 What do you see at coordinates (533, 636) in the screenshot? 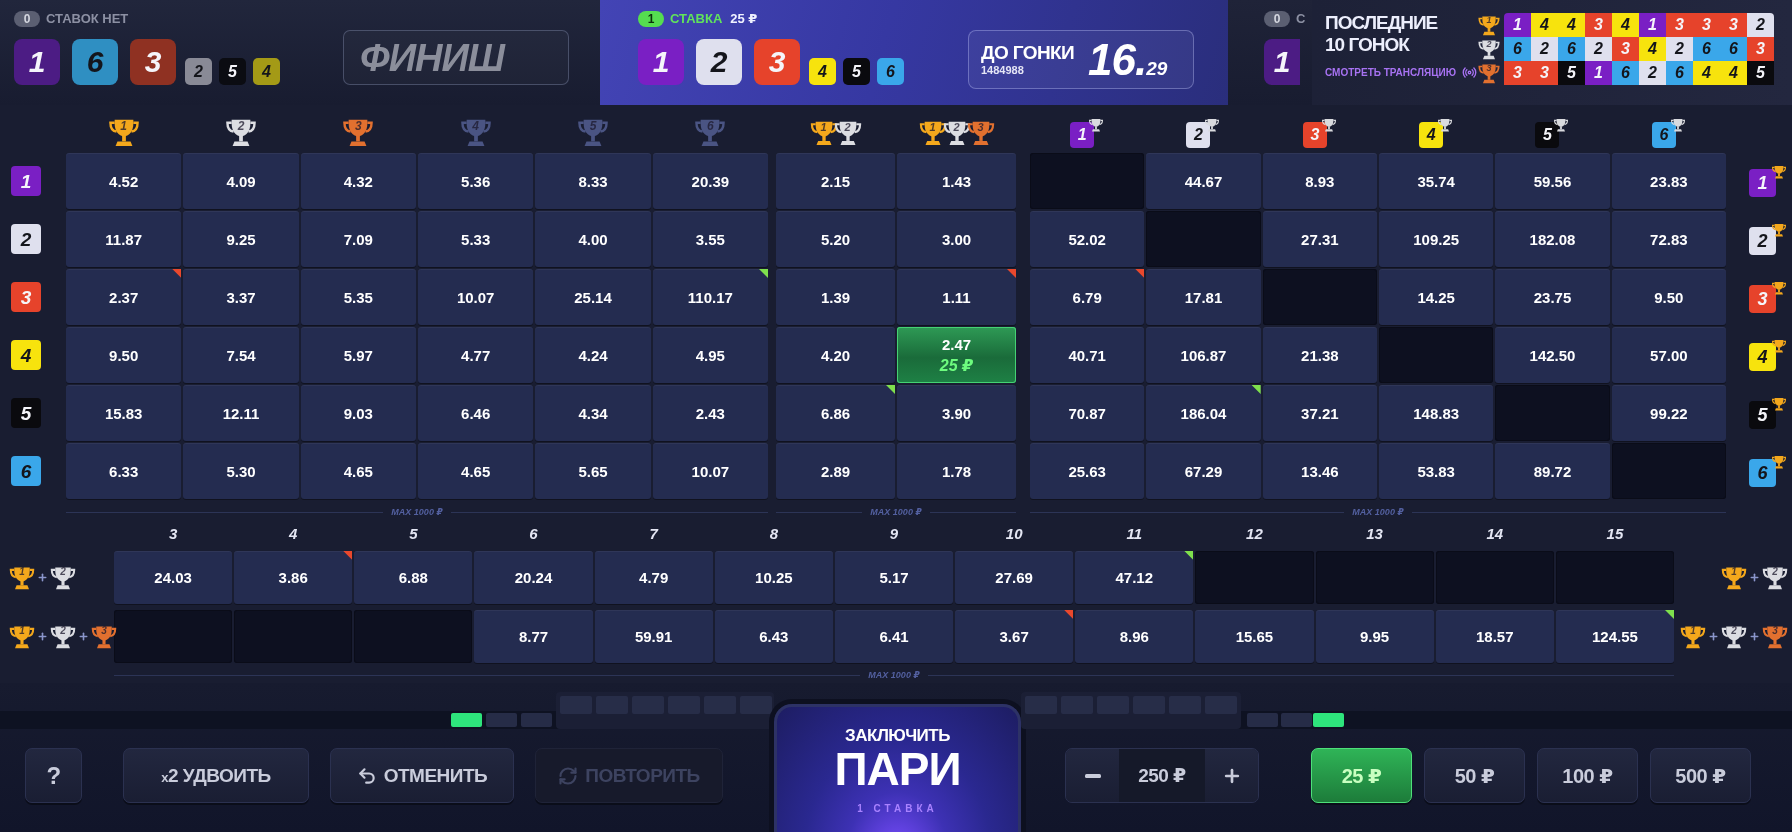
I see `odds-cell: 8.77` at bounding box center [533, 636].